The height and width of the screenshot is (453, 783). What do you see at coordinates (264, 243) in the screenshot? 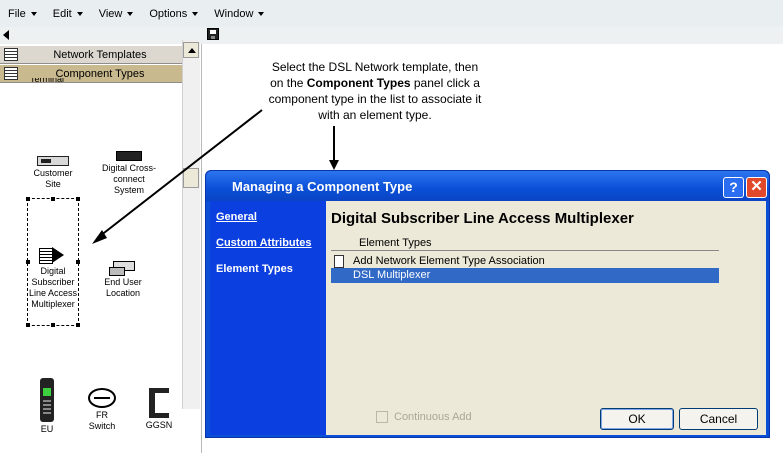
I see `nav-custom-attributes: Custom Attributes` at bounding box center [264, 243].